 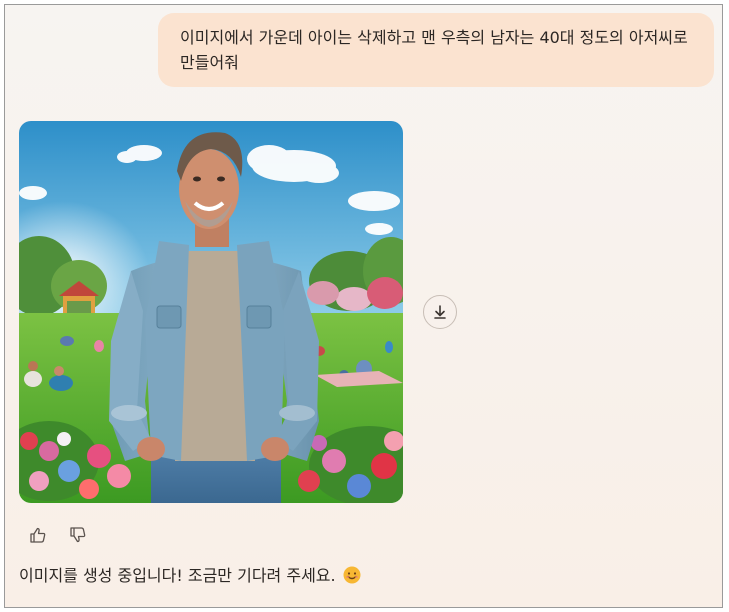 I want to click on smiling-face-icon, so click(x=352, y=578).